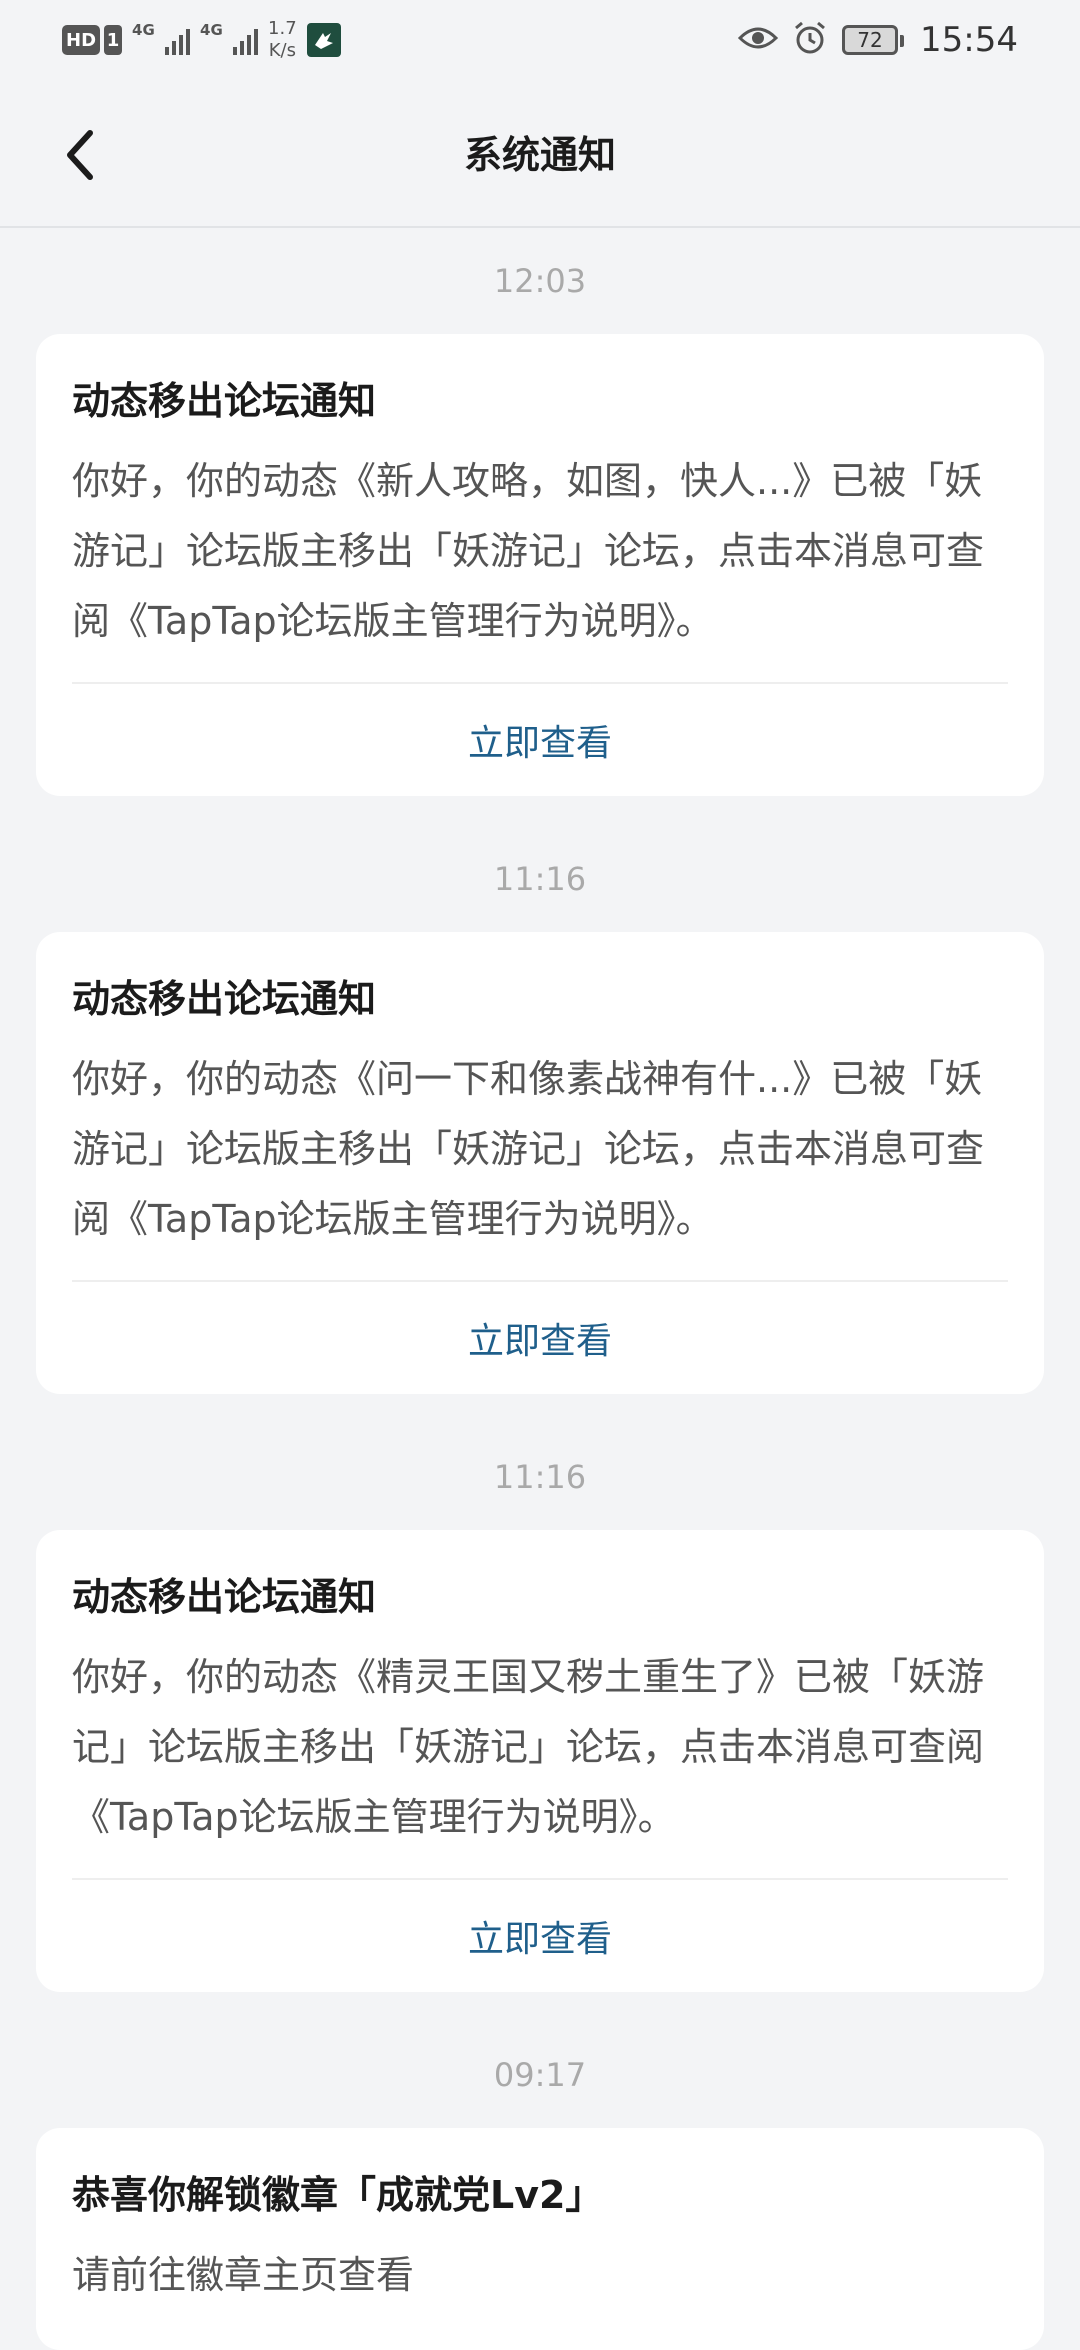 The width and height of the screenshot is (1080, 2350). What do you see at coordinates (540, 2239) in the screenshot?
I see `notification-card: 恭喜你解锁徽章「成就党Lv2」 请前往徽章主页查看` at bounding box center [540, 2239].